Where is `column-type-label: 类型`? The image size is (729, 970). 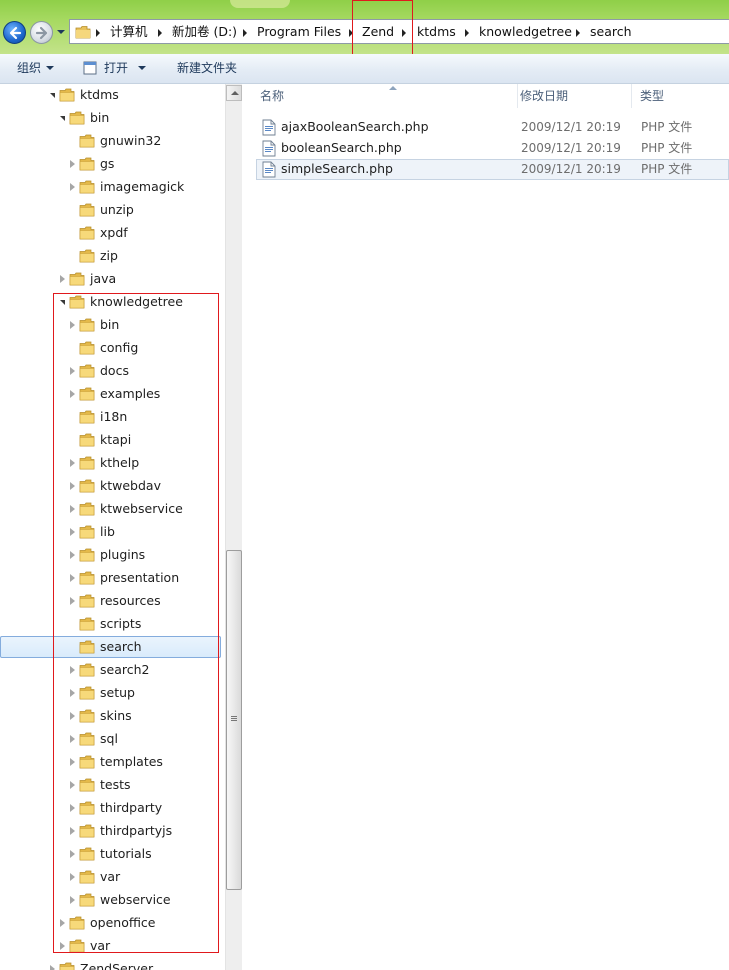 column-type-label: 类型 is located at coordinates (652, 96).